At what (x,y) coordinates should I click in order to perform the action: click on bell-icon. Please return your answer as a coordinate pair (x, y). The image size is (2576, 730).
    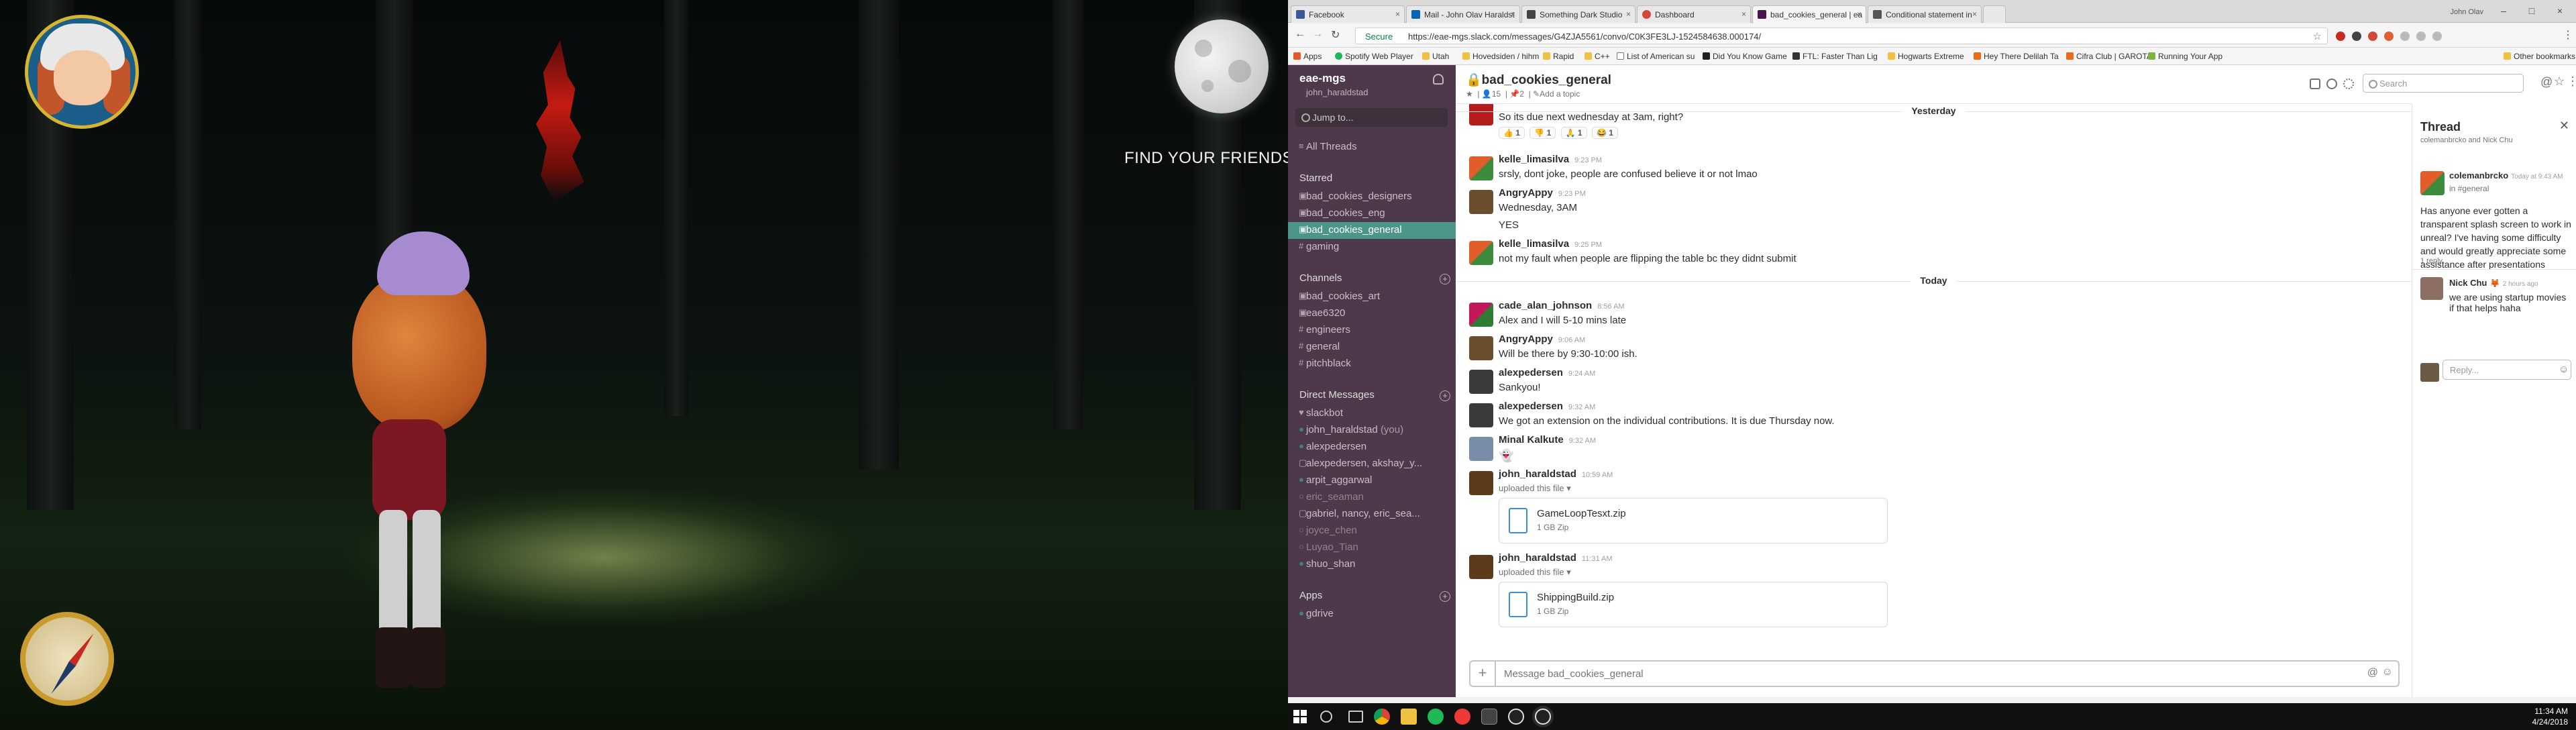
    Looking at the image, I should click on (1438, 79).